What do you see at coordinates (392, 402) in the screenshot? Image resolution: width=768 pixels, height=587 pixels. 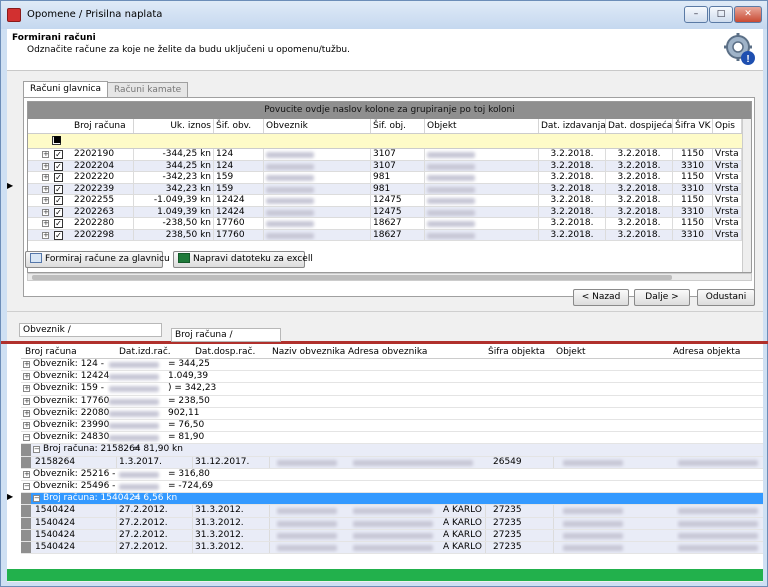 I see `group-row: + Obveznik: 17760 = 238,50` at bounding box center [392, 402].